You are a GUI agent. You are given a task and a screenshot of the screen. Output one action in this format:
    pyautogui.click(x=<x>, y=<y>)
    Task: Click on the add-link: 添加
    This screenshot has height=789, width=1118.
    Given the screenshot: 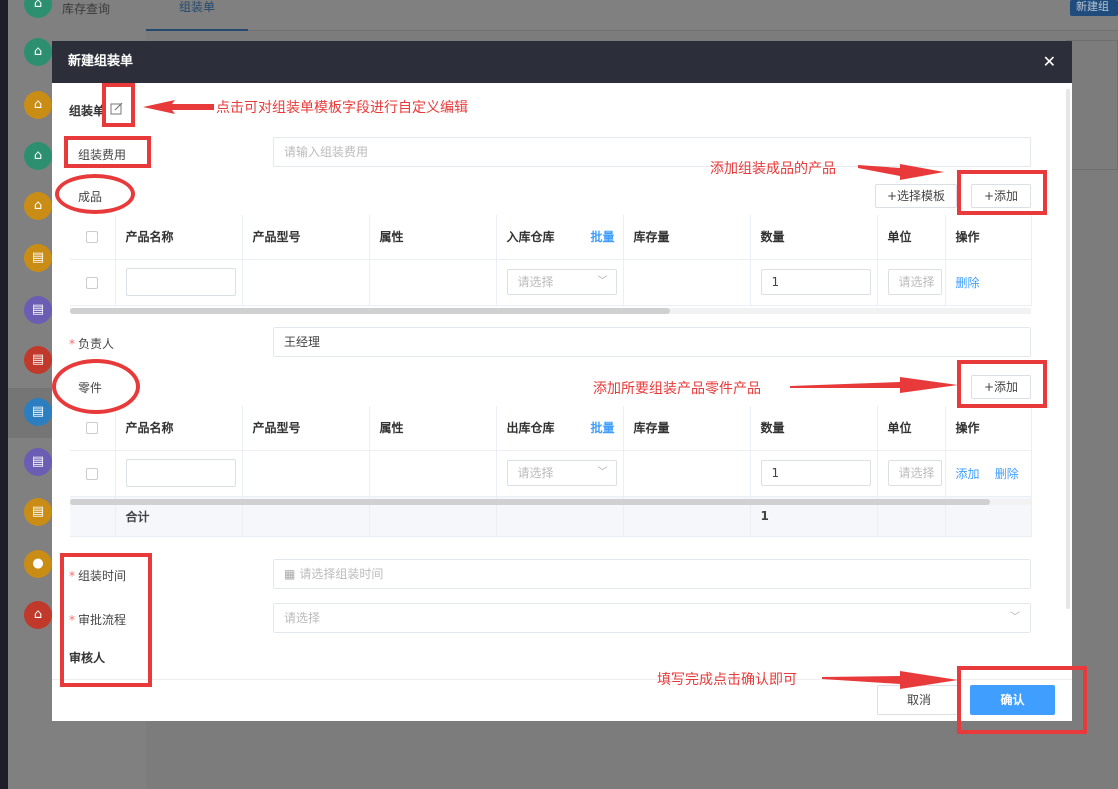 What is the action you would take?
    pyautogui.click(x=968, y=474)
    